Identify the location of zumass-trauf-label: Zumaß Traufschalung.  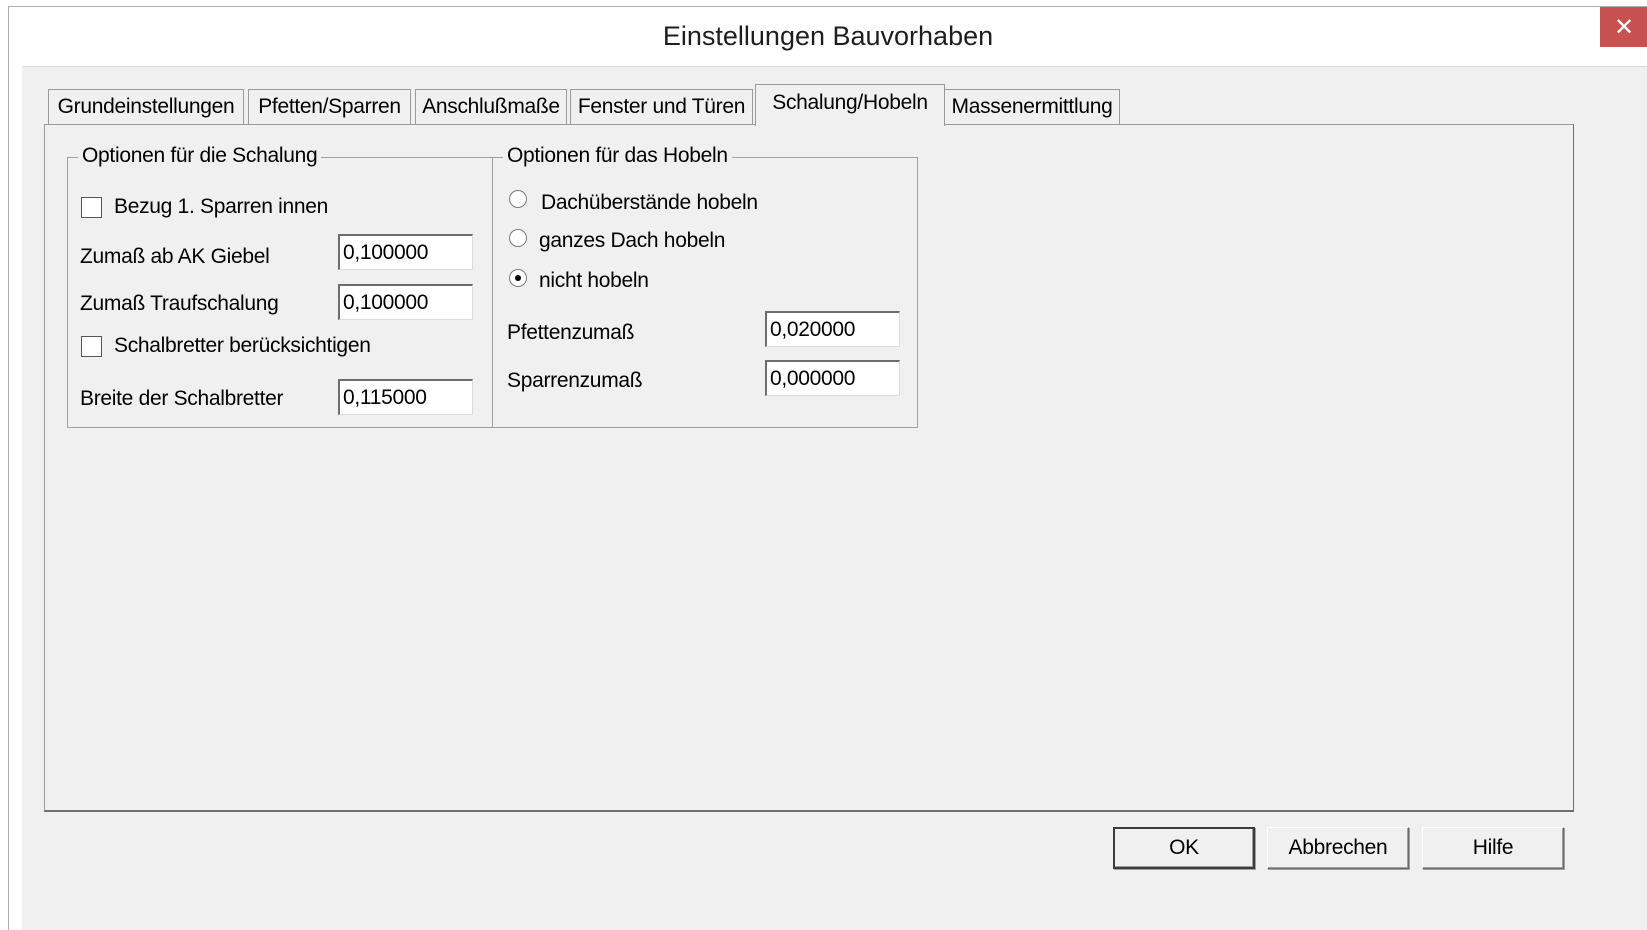
(179, 303).